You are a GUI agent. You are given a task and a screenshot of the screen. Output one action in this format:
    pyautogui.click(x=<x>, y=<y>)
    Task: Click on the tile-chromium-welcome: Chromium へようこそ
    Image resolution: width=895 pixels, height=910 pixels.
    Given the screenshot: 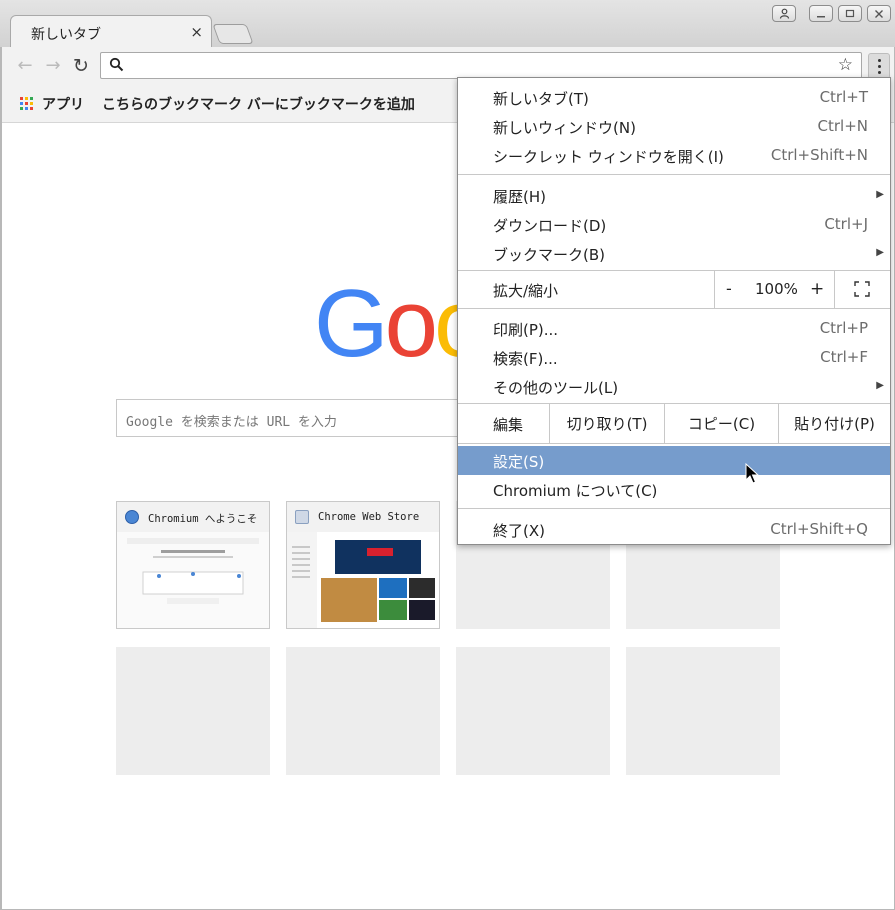 What is the action you would take?
    pyautogui.click(x=193, y=565)
    